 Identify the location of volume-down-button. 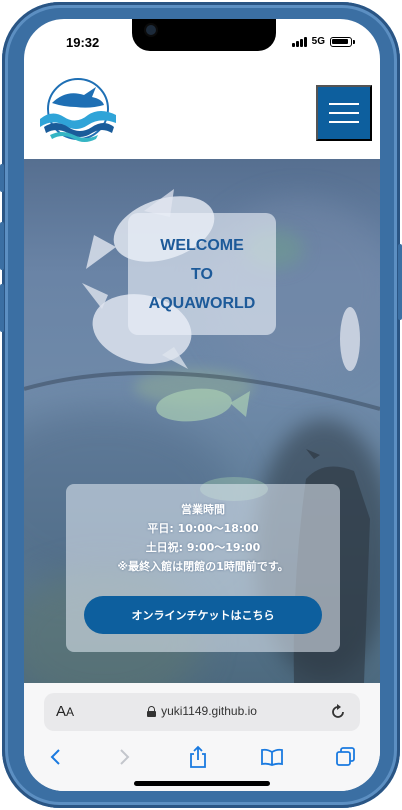
(2, 308).